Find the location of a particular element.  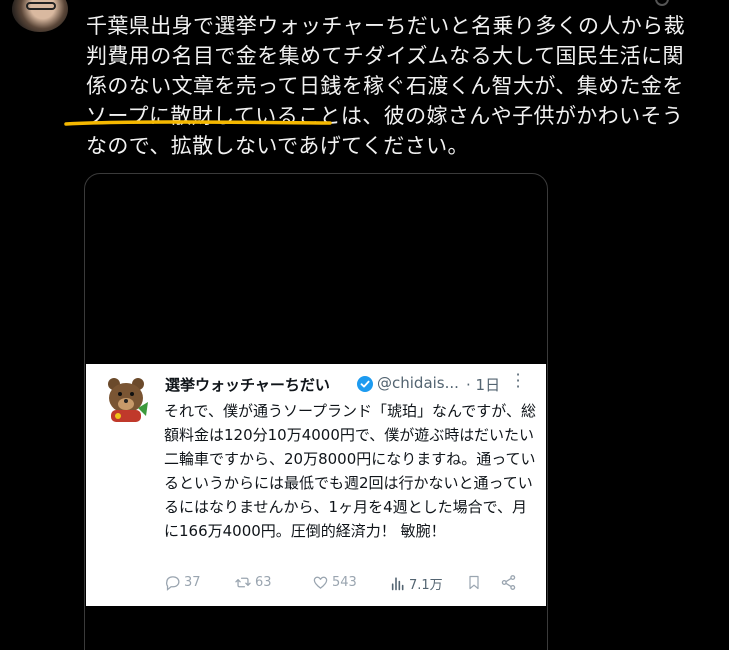

highlight-underline is located at coordinates (198, 123).